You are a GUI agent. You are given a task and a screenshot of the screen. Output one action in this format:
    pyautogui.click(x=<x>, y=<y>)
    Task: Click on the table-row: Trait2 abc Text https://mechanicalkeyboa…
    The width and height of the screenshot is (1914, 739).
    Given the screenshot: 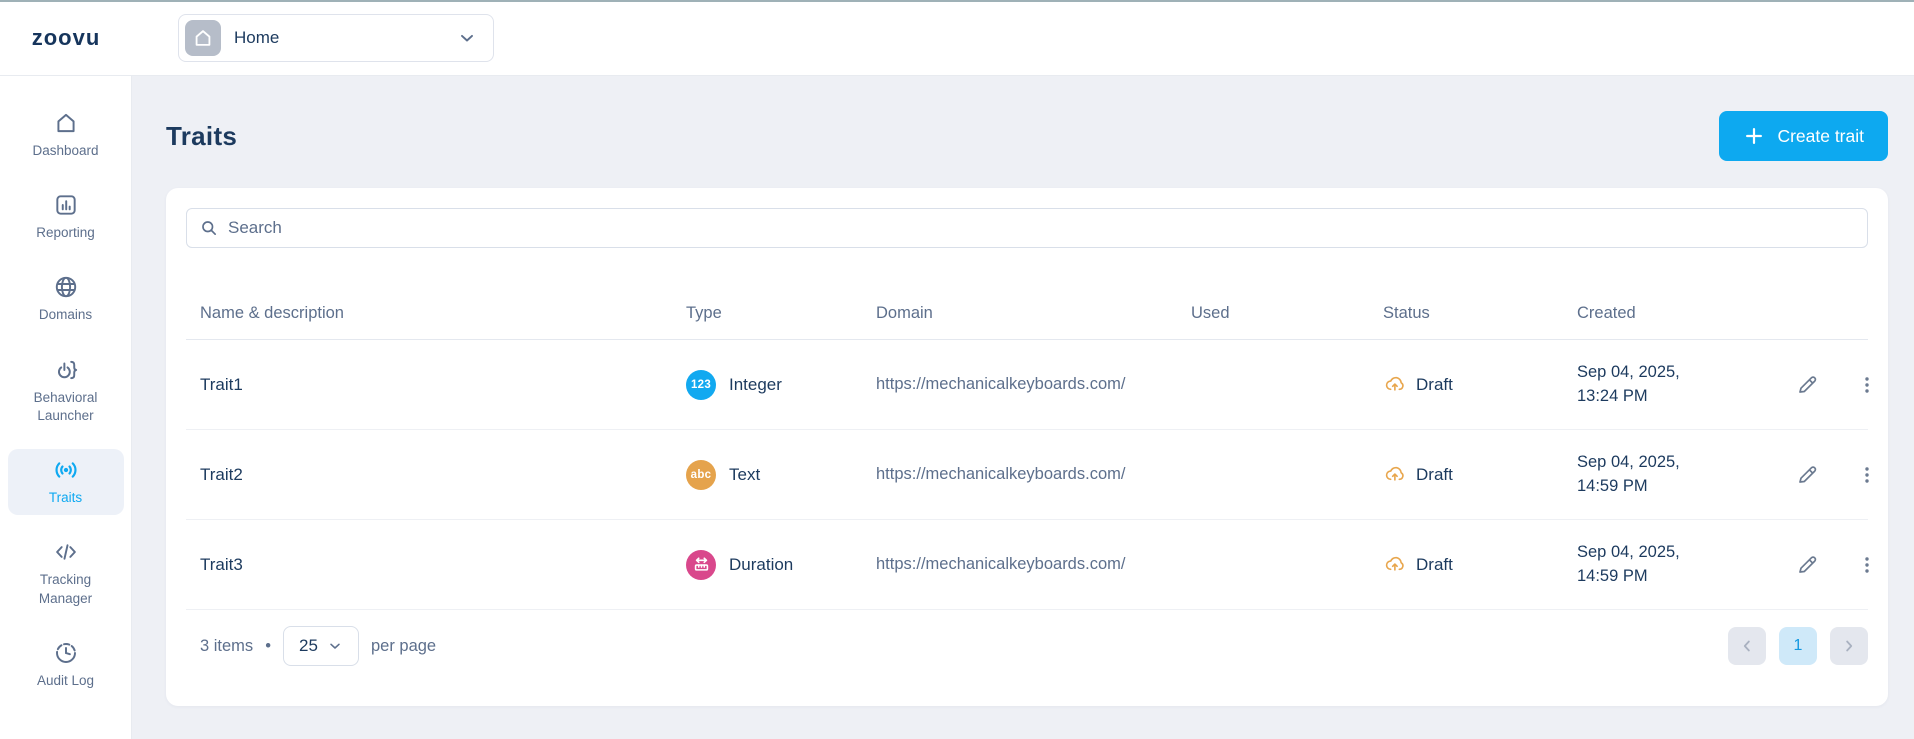 What is the action you would take?
    pyautogui.click(x=1027, y=475)
    